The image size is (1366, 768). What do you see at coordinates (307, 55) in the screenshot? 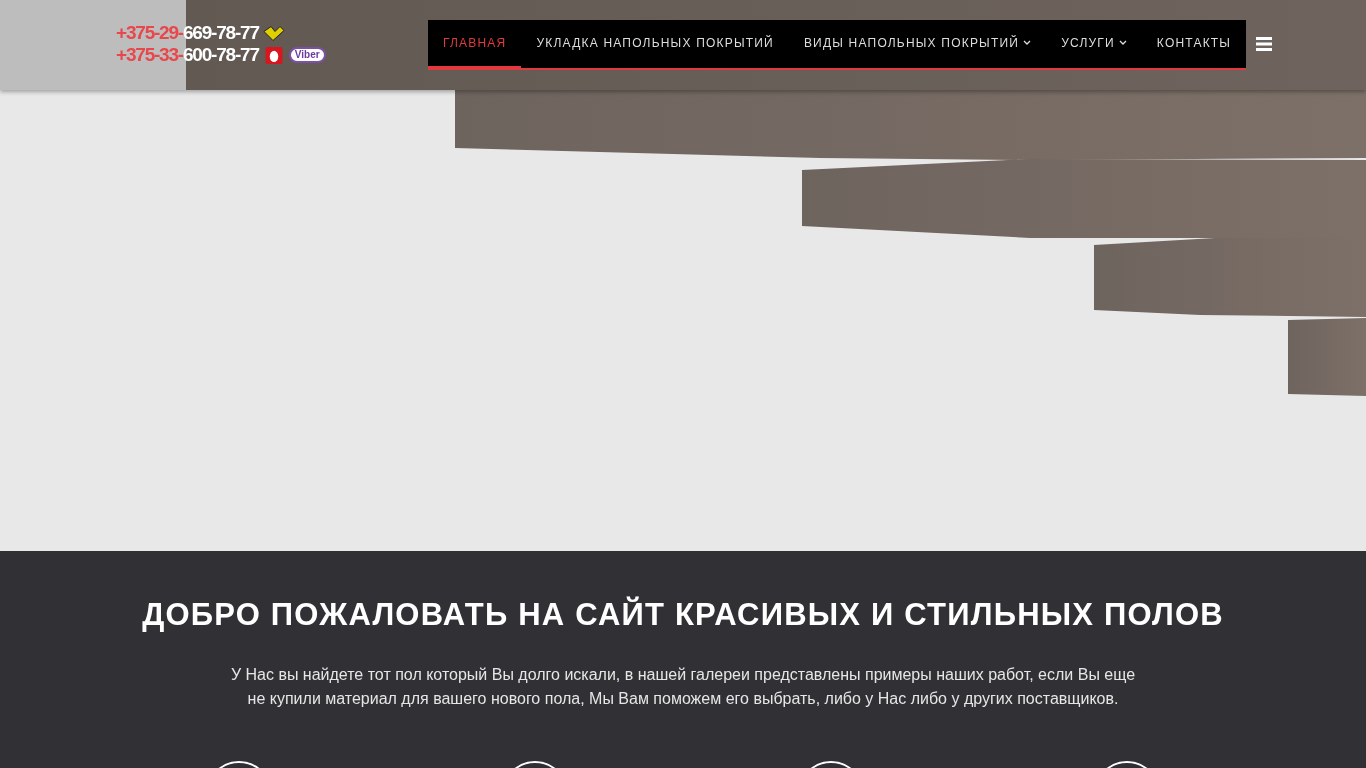
I see `viber-badge: Viber` at bounding box center [307, 55].